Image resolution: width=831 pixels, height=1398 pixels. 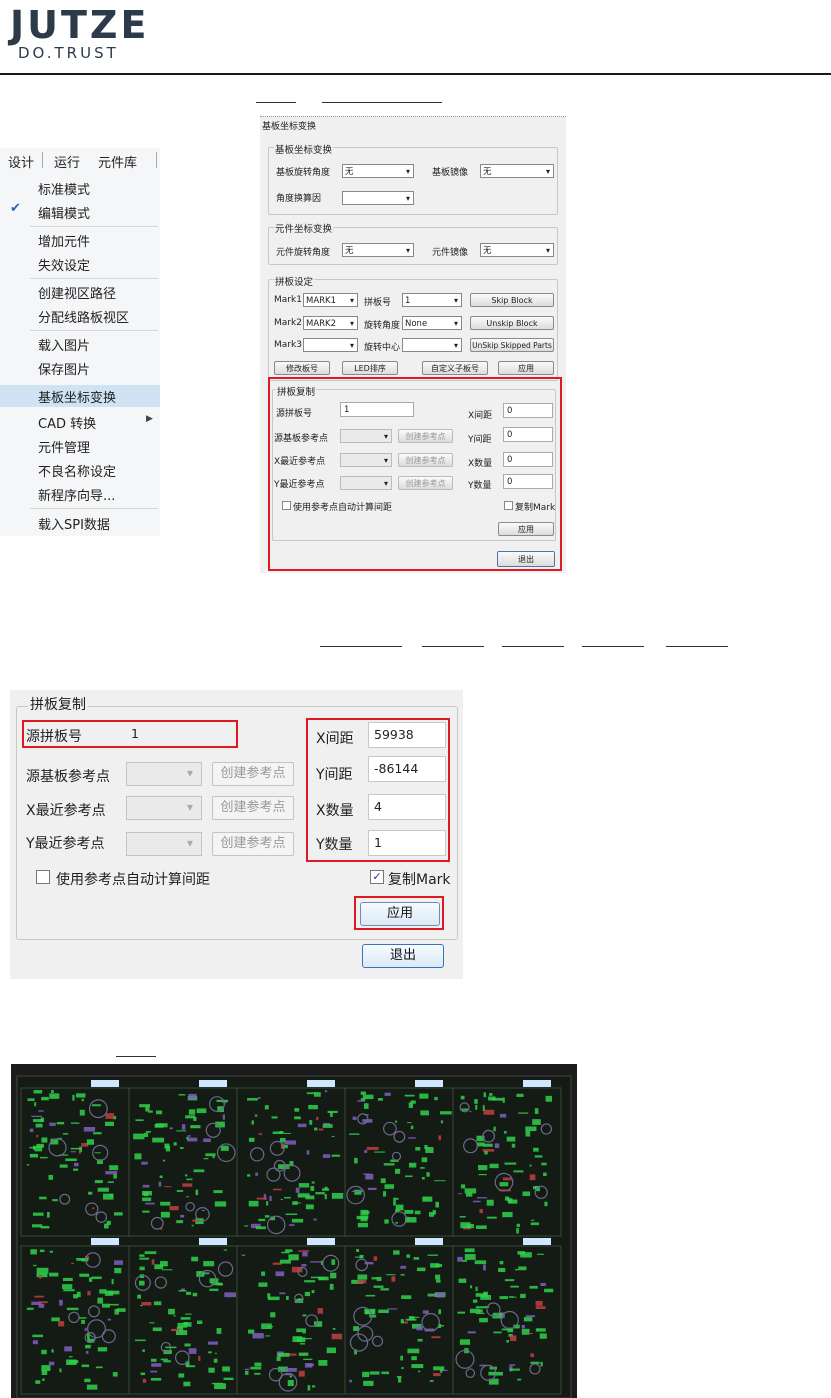 What do you see at coordinates (432, 323) in the screenshot?
I see `rot-angle-select: None` at bounding box center [432, 323].